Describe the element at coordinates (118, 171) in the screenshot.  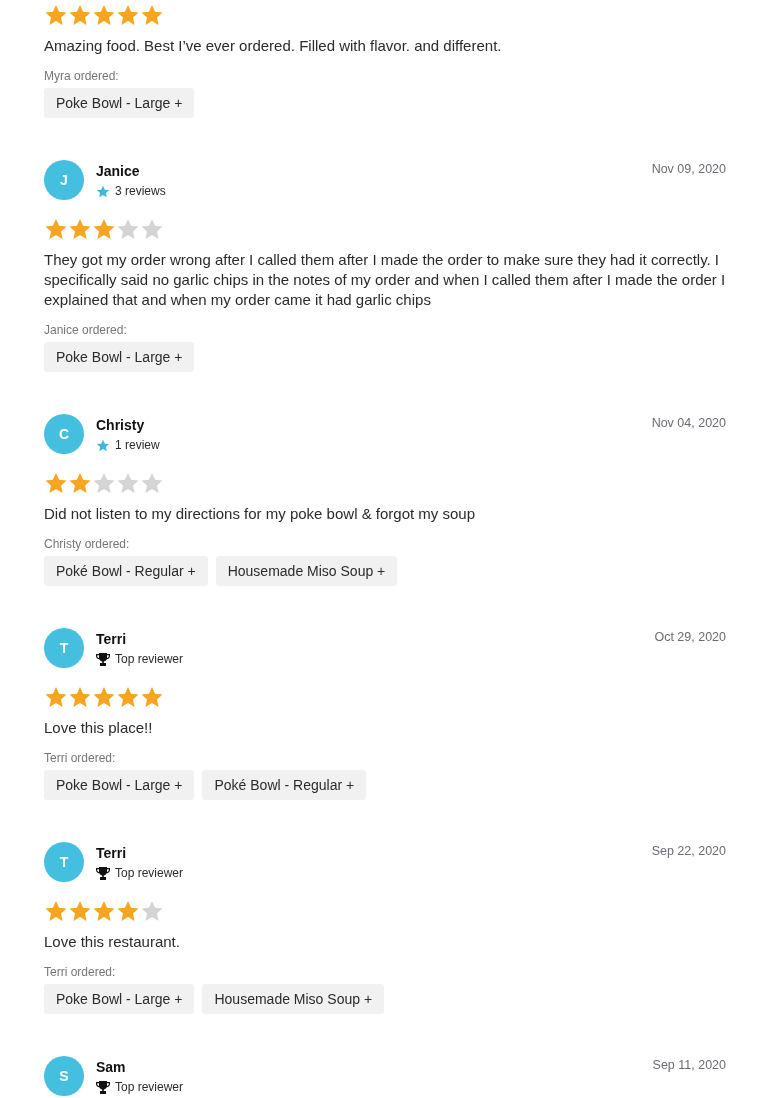
I see `reviewer-name: Janice` at that location.